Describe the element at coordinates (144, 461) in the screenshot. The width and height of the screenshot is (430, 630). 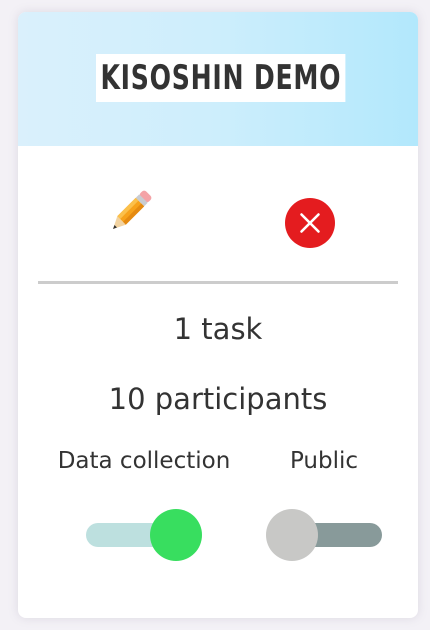
I see `data-collection-label: Data collection` at that location.